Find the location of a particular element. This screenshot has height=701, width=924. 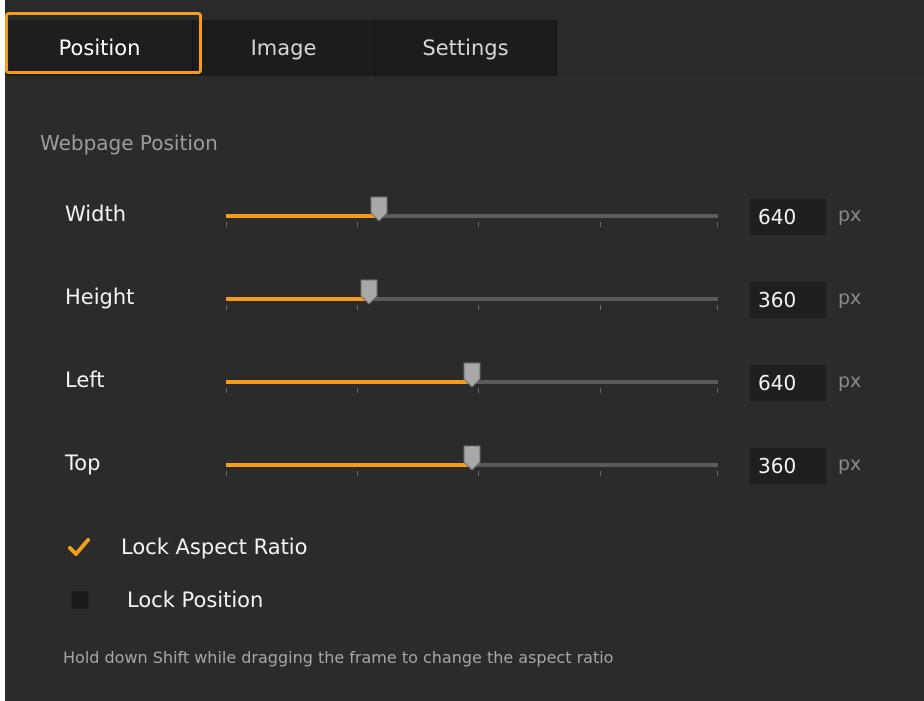

height-row: Height px is located at coordinates (464, 300).